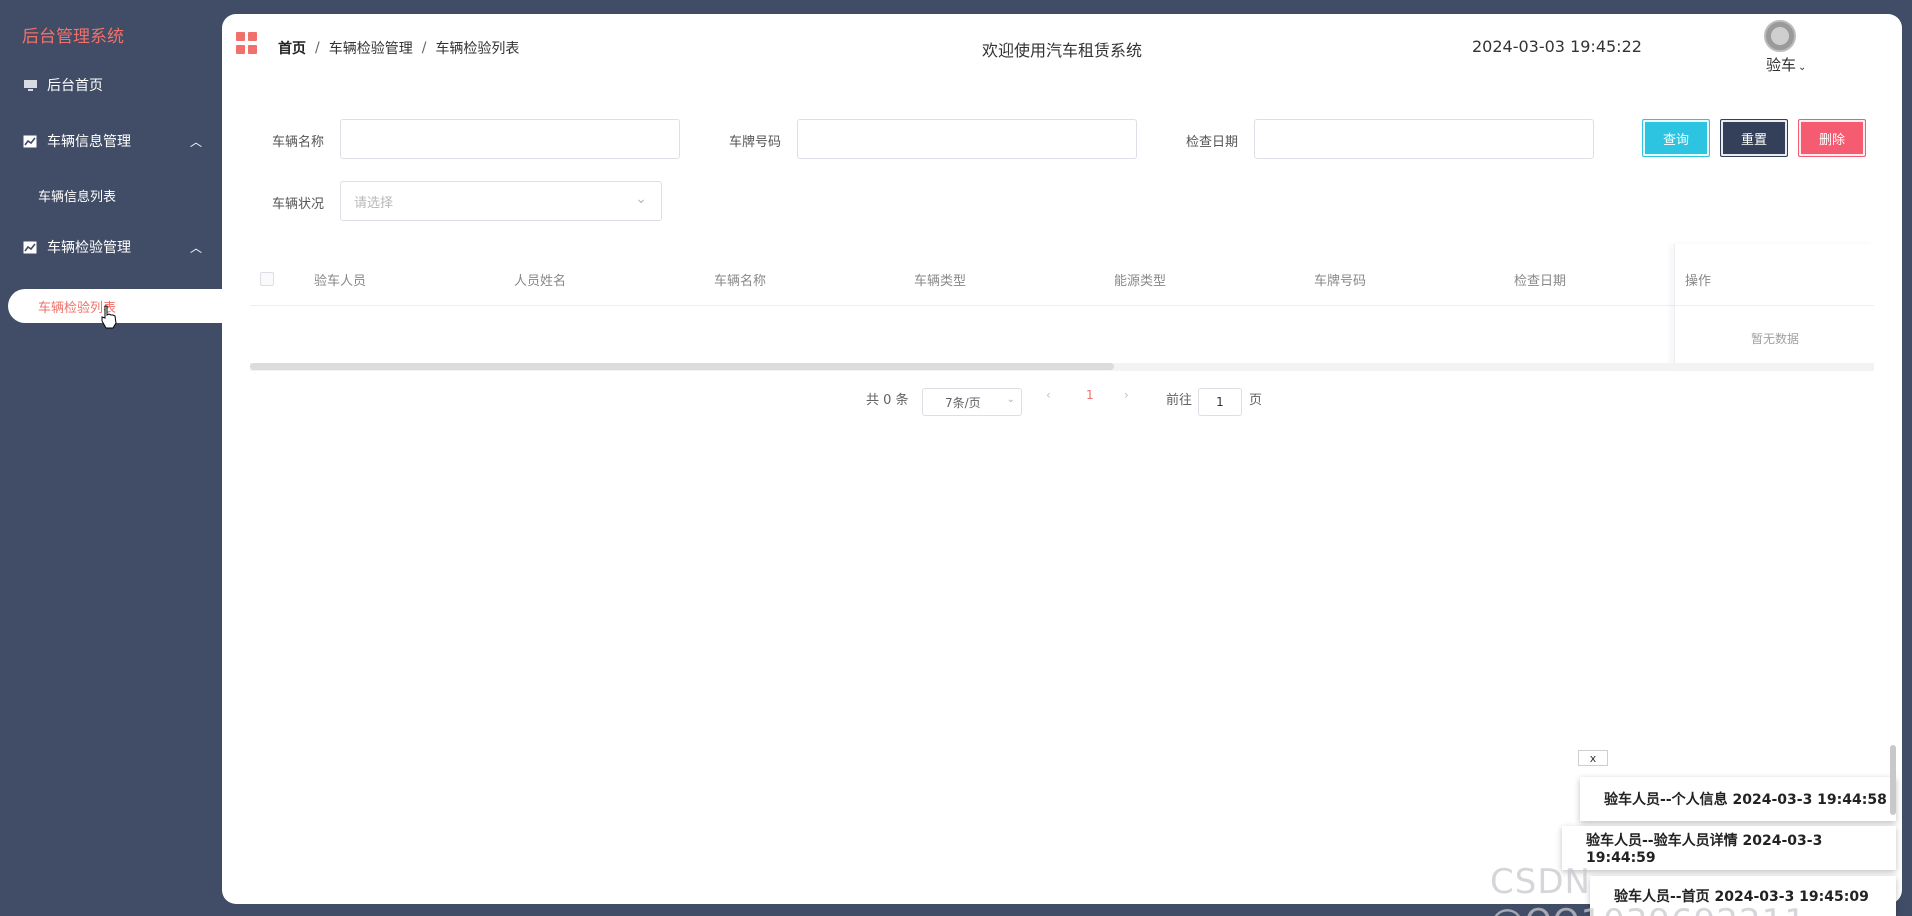 Image resolution: width=1912 pixels, height=916 pixels. Describe the element at coordinates (77, 195) in the screenshot. I see `sidebar-item-vehicle-info-list: 车辆信息列表` at that location.